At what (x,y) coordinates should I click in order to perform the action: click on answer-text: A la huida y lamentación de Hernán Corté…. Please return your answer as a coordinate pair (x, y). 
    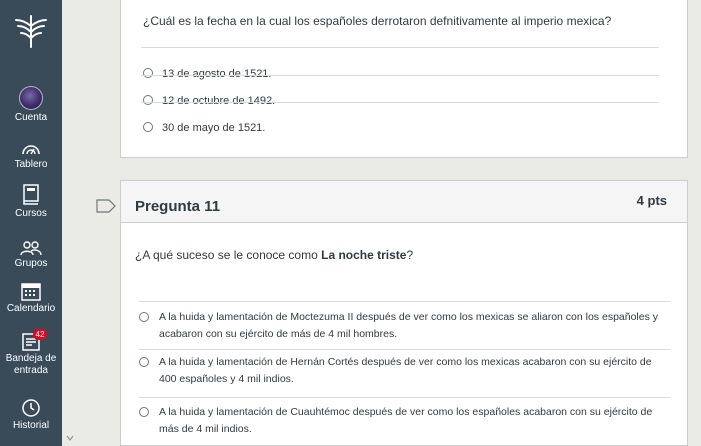
    Looking at the image, I should click on (405, 370).